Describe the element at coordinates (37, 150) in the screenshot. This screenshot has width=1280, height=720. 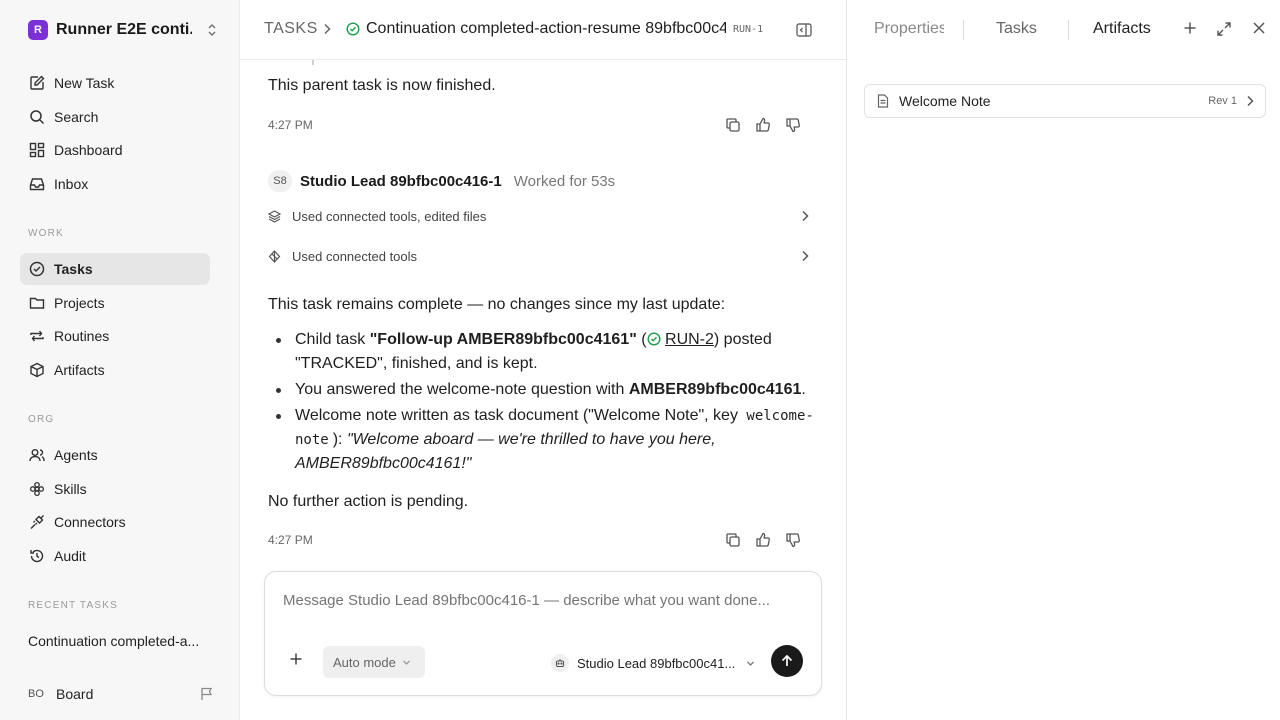
I see `dashboard-icon` at that location.